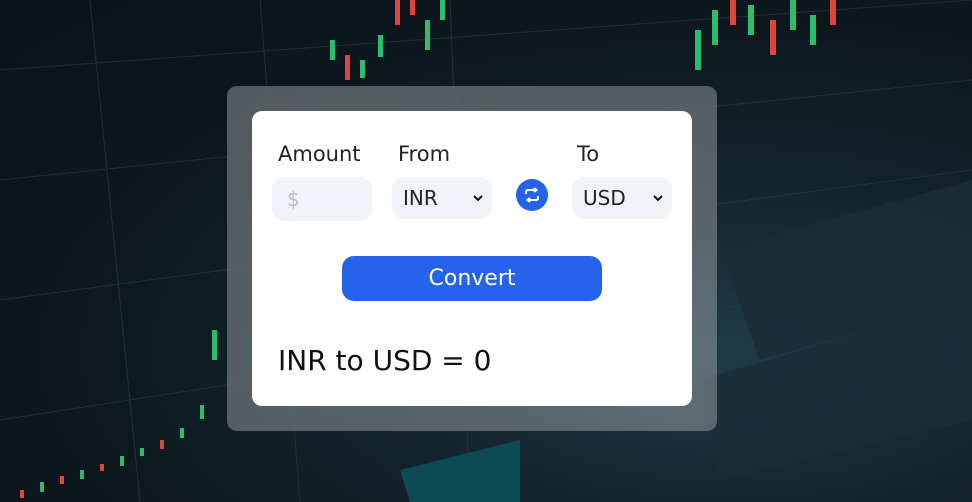 Image resolution: width=972 pixels, height=502 pixels. Describe the element at coordinates (322, 199) in the screenshot. I see `amount-input` at that location.